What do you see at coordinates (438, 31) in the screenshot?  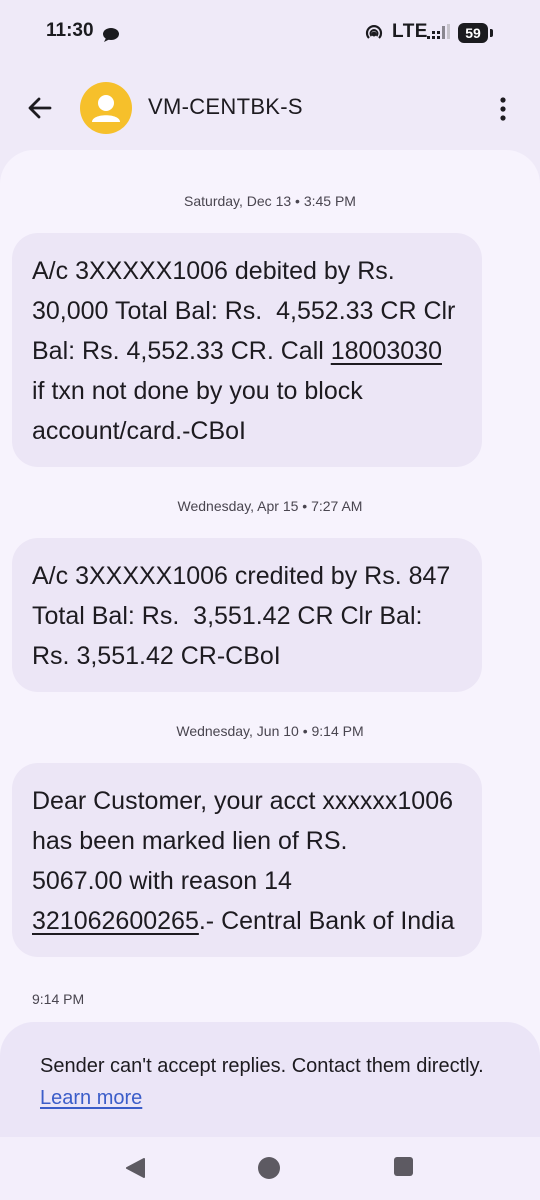 I see `signal-icon` at bounding box center [438, 31].